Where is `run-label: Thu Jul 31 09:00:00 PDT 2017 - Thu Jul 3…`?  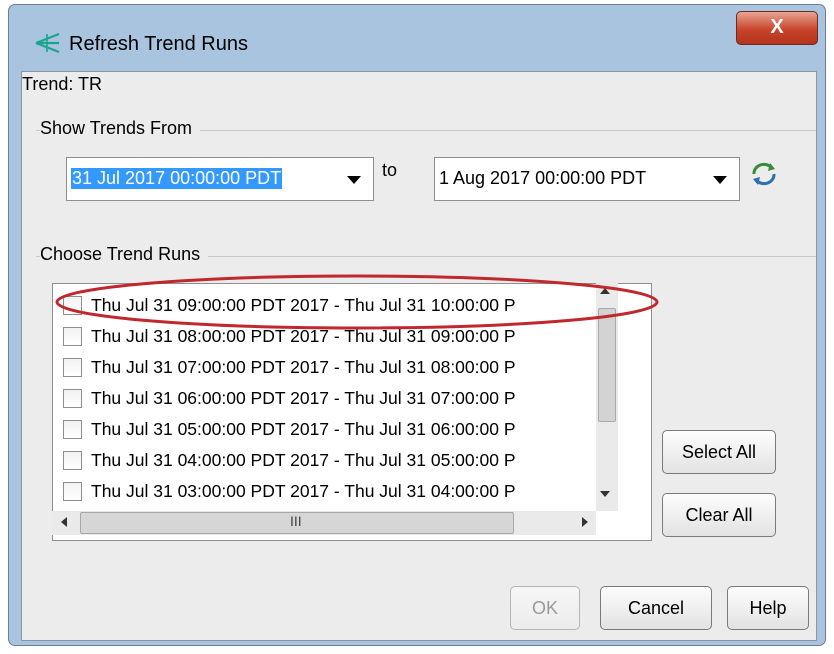 run-label: Thu Jul 31 09:00:00 PDT 2017 - Thu Jul 3… is located at coordinates (303, 305).